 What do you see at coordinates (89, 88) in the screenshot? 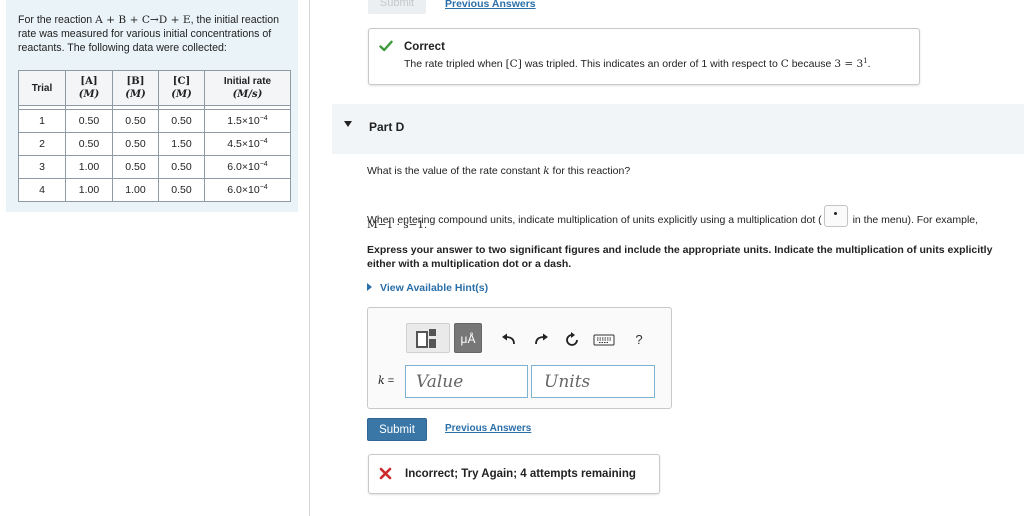
I see `header-a: [A] (M)` at bounding box center [89, 88].